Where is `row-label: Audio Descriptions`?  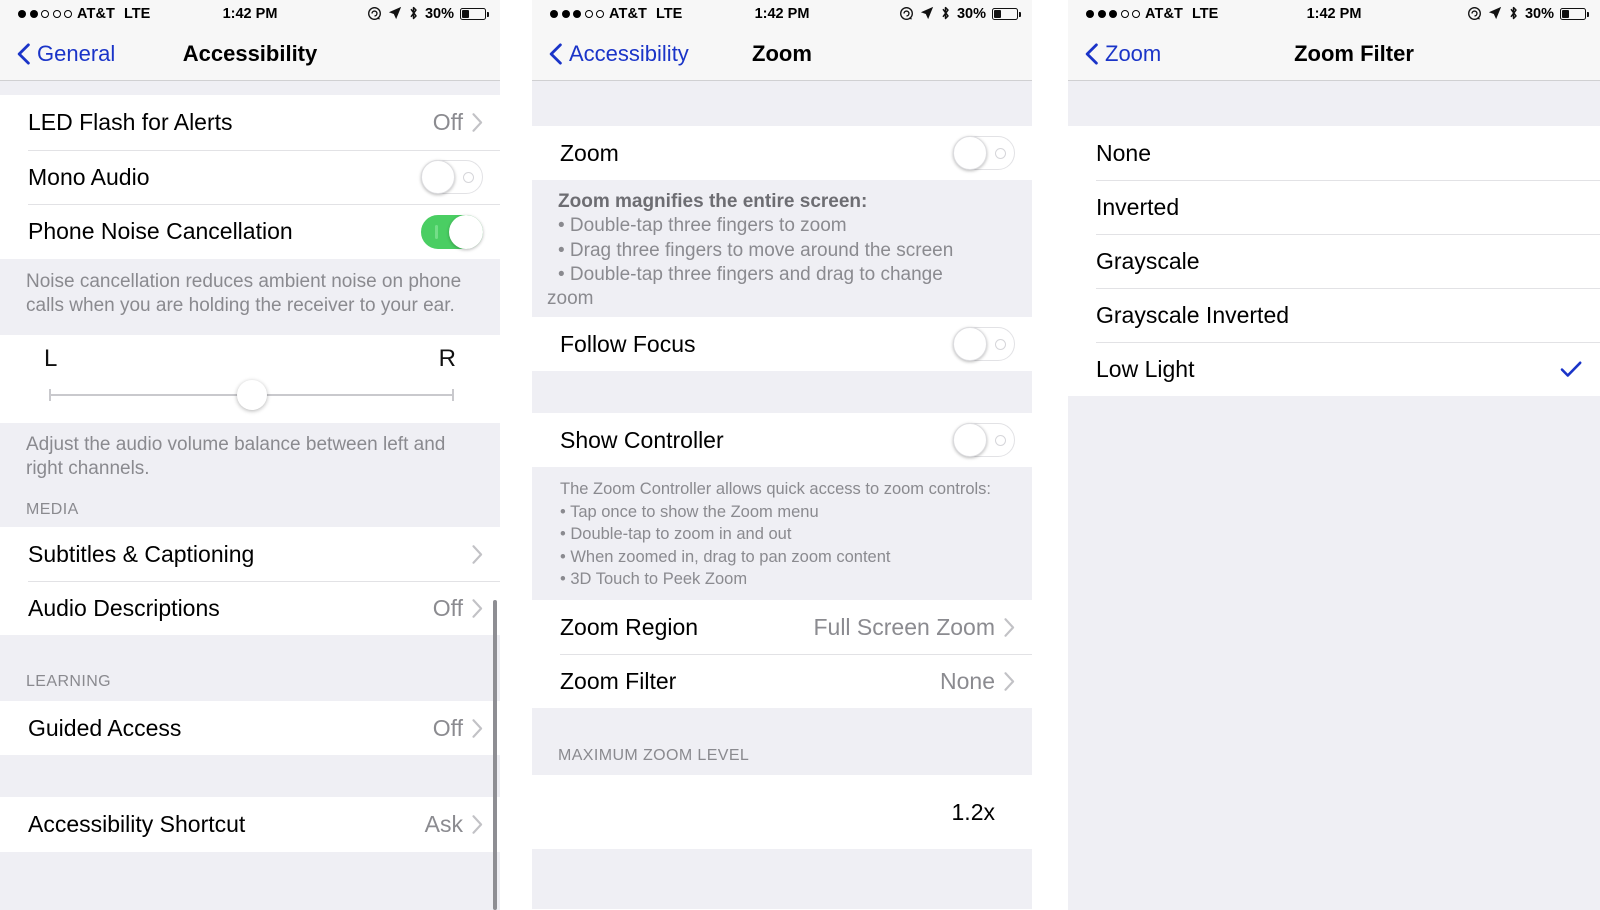
row-label: Audio Descriptions is located at coordinates (124, 607).